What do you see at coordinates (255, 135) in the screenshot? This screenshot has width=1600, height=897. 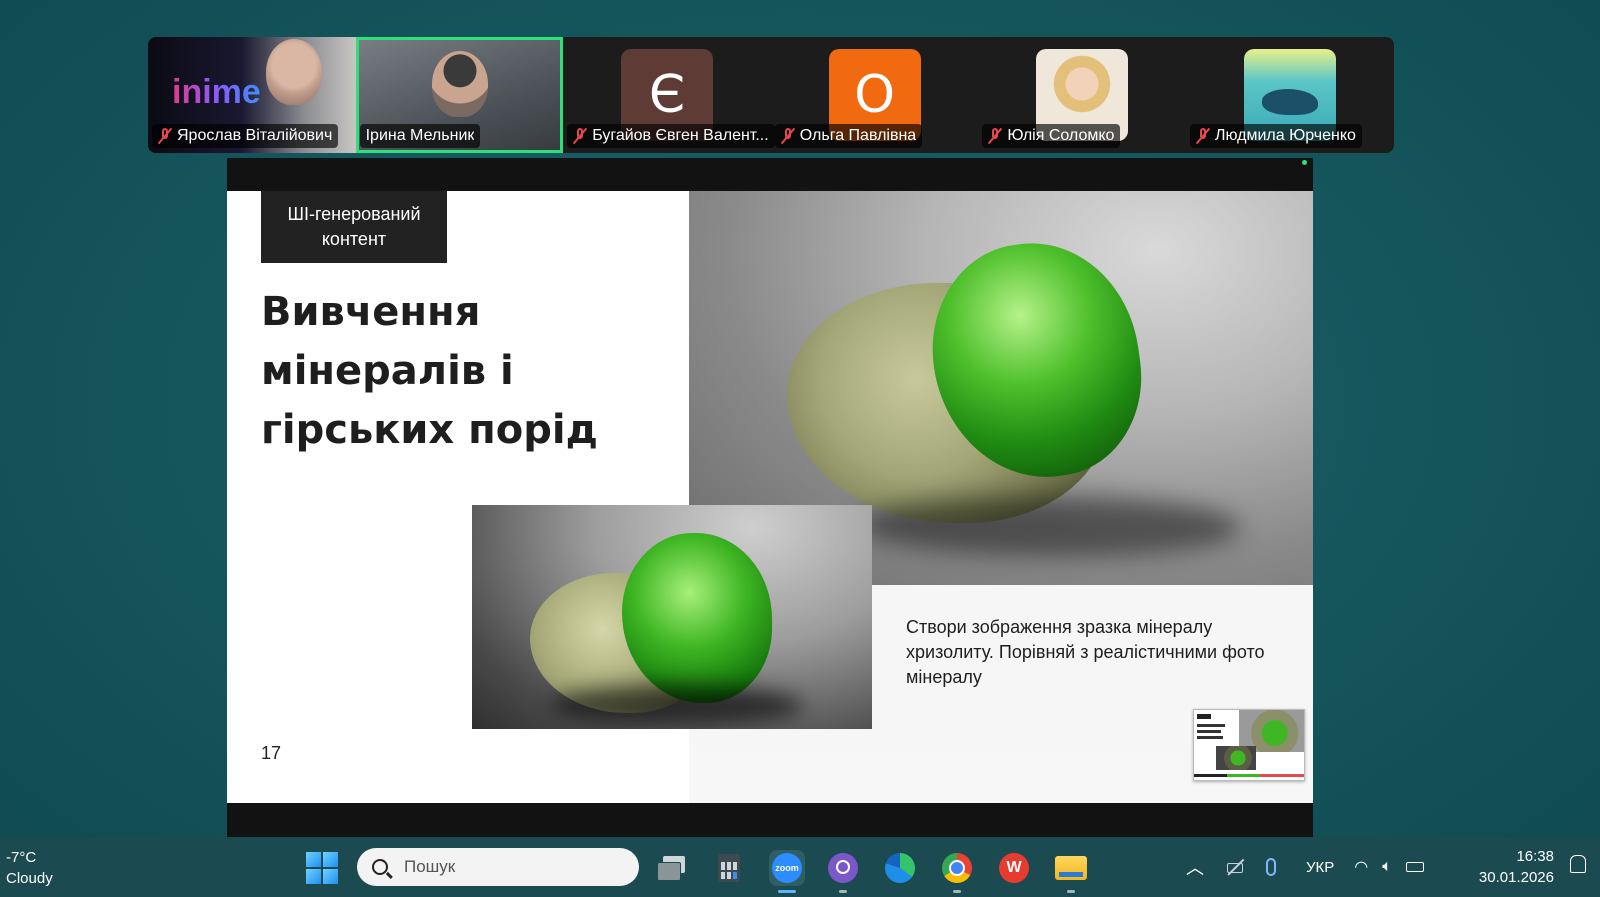 I see `participant-name: Ярослав Віталійович` at bounding box center [255, 135].